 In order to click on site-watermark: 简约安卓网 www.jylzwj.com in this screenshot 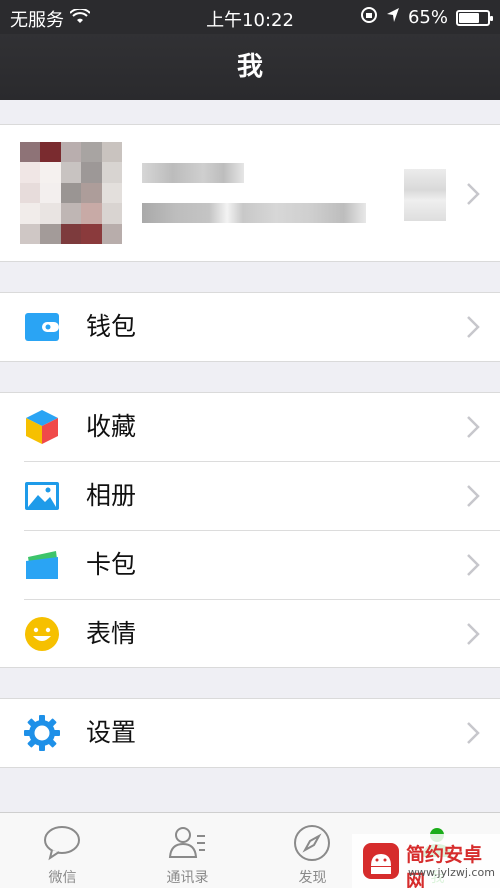, I will do `click(426, 861)`.